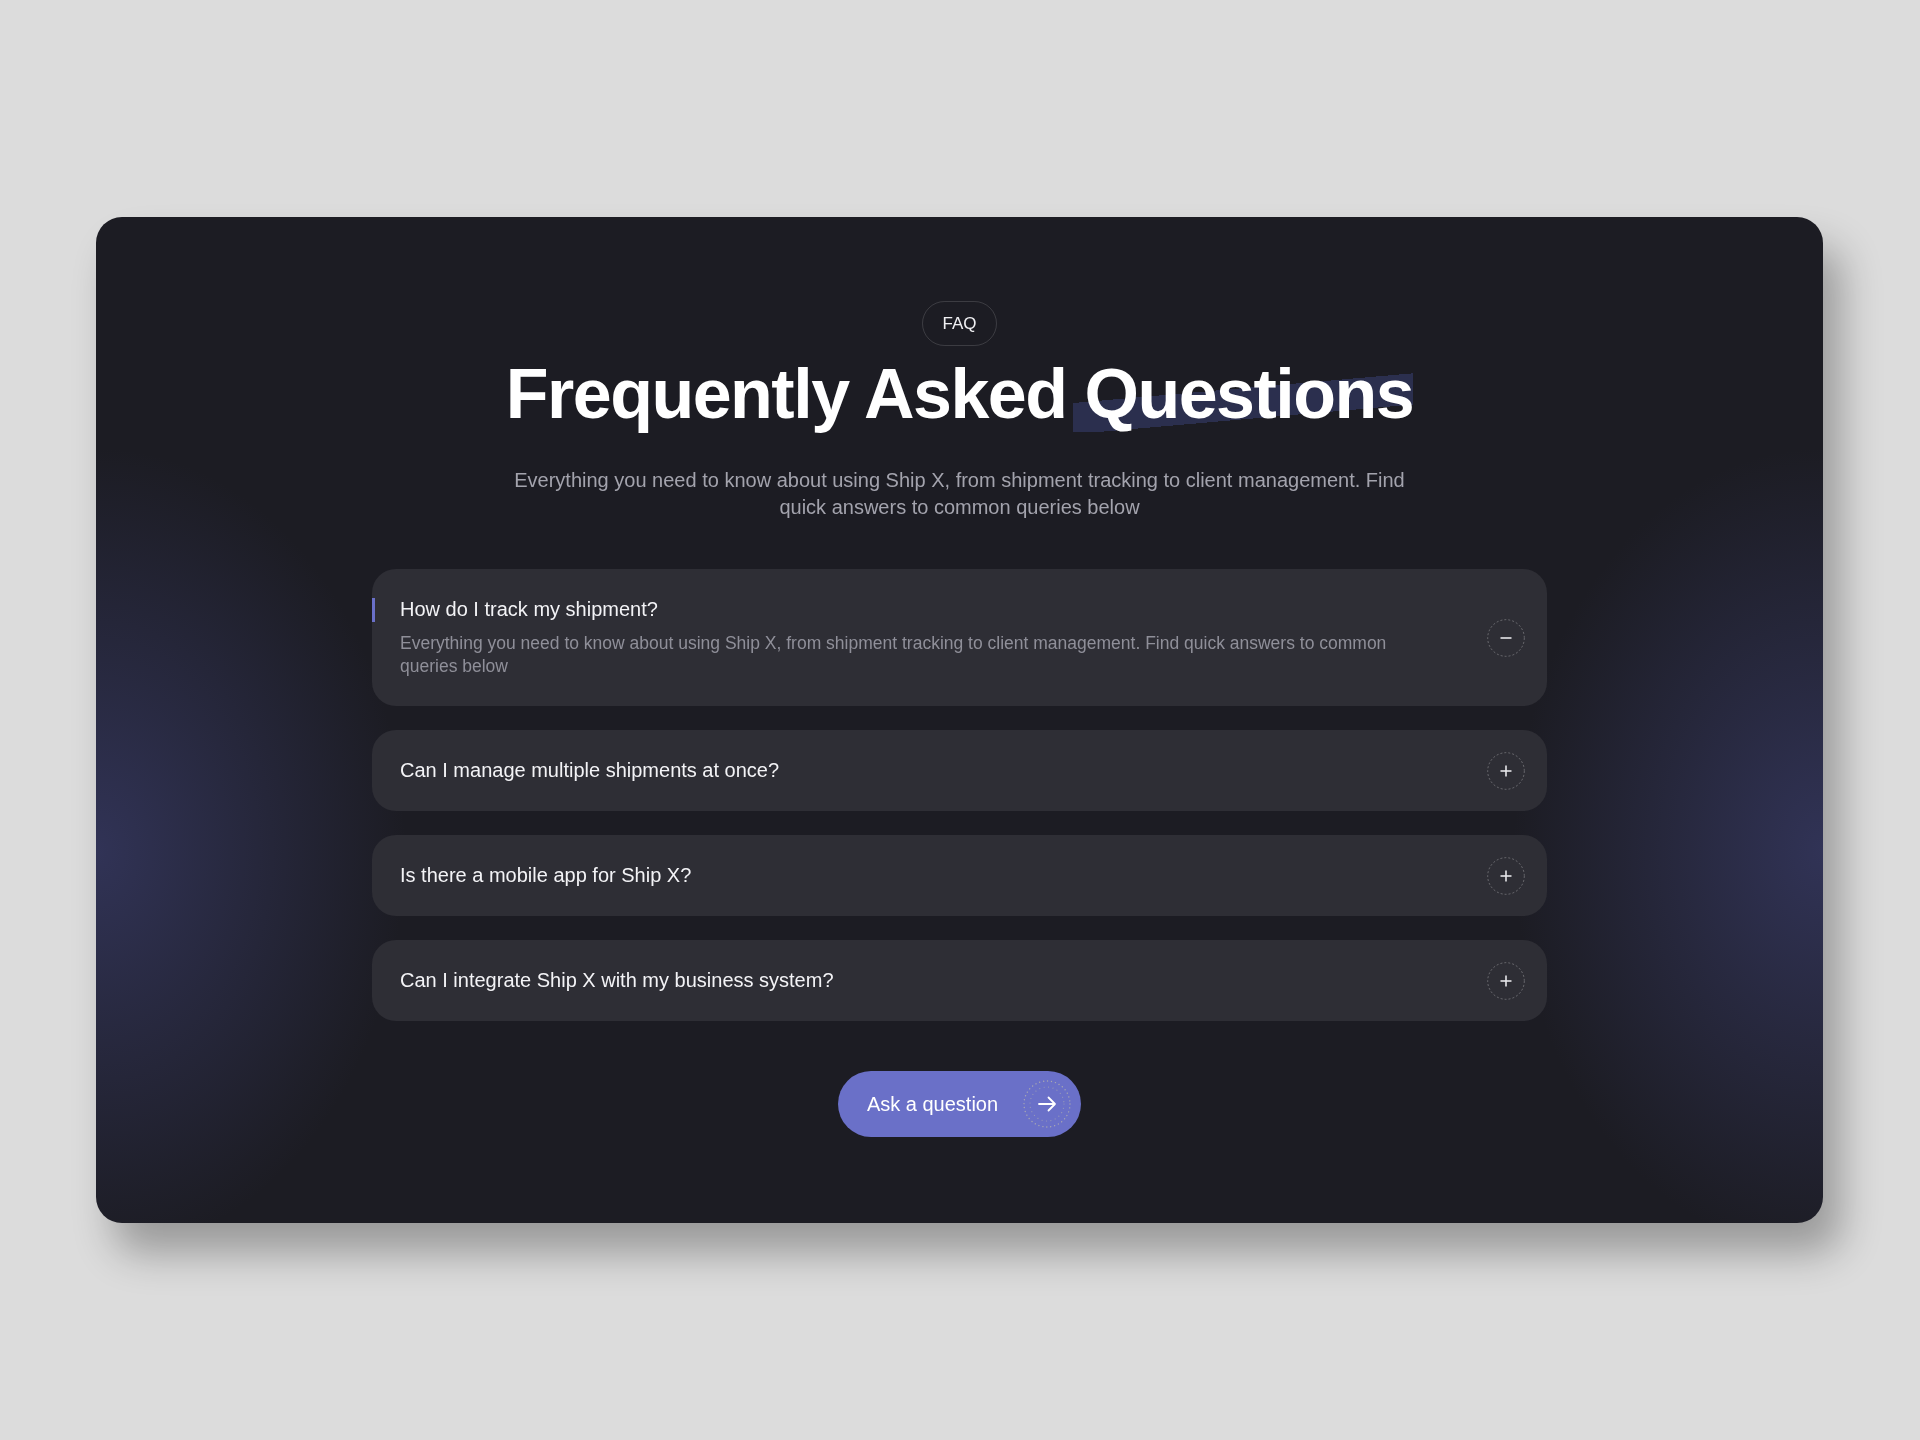 This screenshot has width=1920, height=1440. Describe the element at coordinates (959, 980) in the screenshot. I see `faq-item: Can I integrate Ship X with my business system?` at that location.